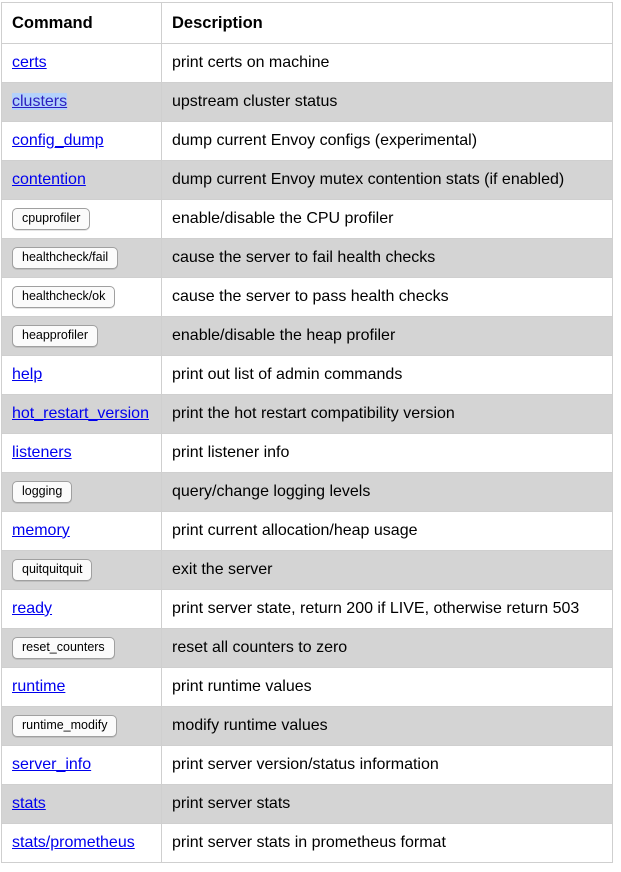 This screenshot has width=621, height=872. What do you see at coordinates (64, 297) in the screenshot?
I see `command-button-healthcheck-ok: healthcheck/ok` at bounding box center [64, 297].